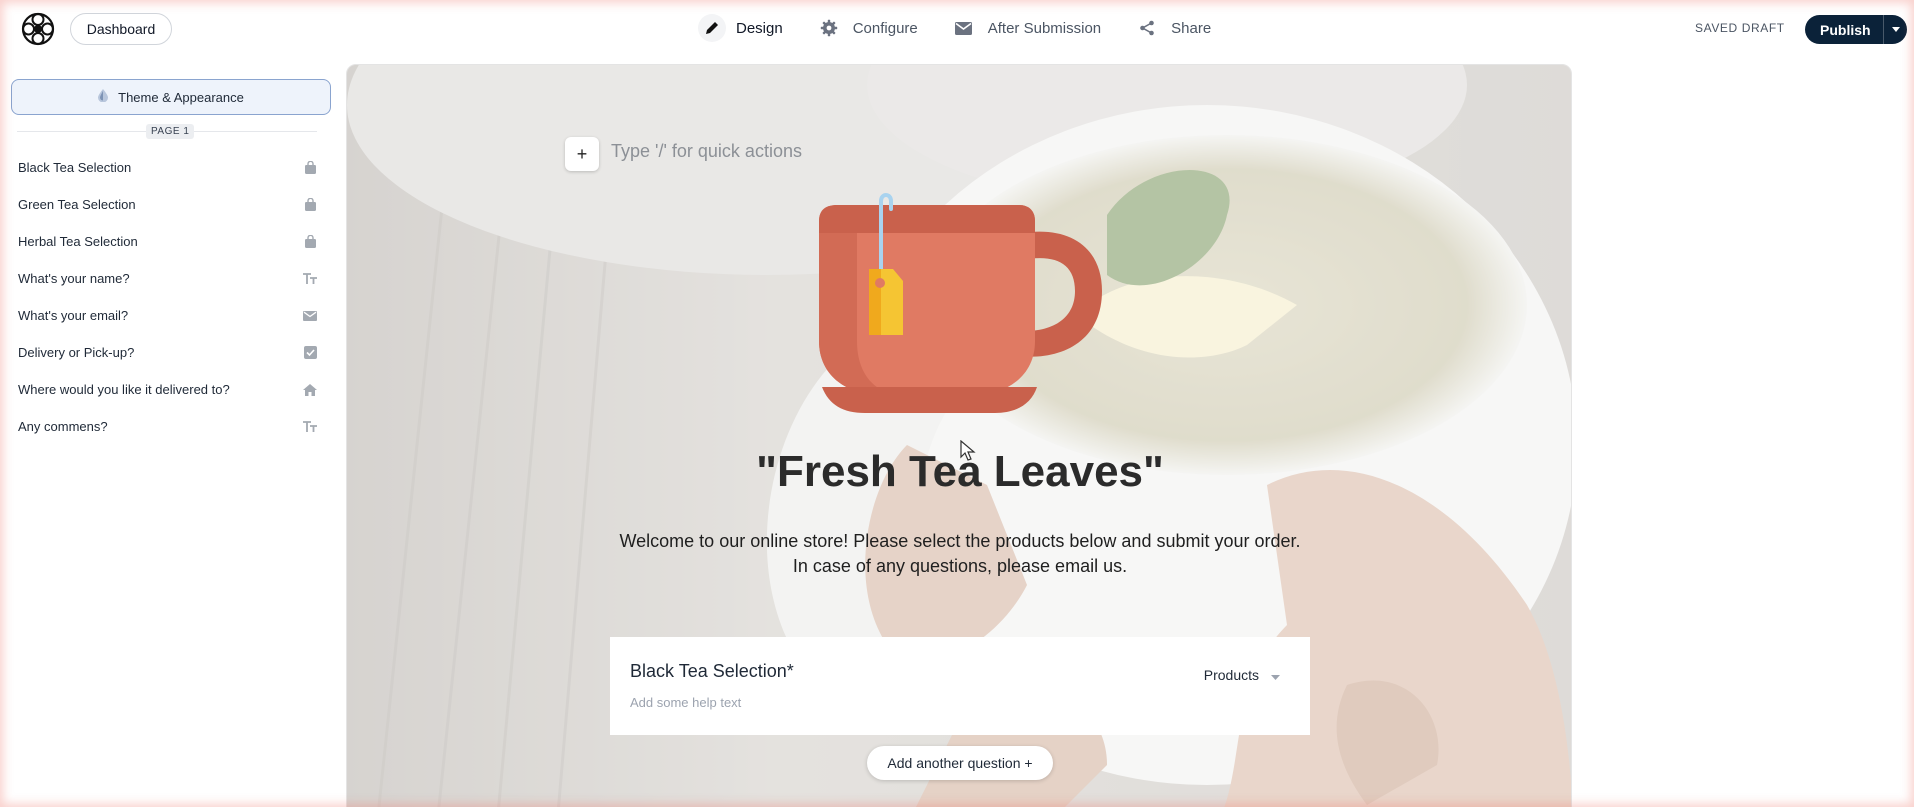 The image size is (1914, 807). What do you see at coordinates (1740, 28) in the screenshot?
I see `save-status: SAVED DRAFT` at bounding box center [1740, 28].